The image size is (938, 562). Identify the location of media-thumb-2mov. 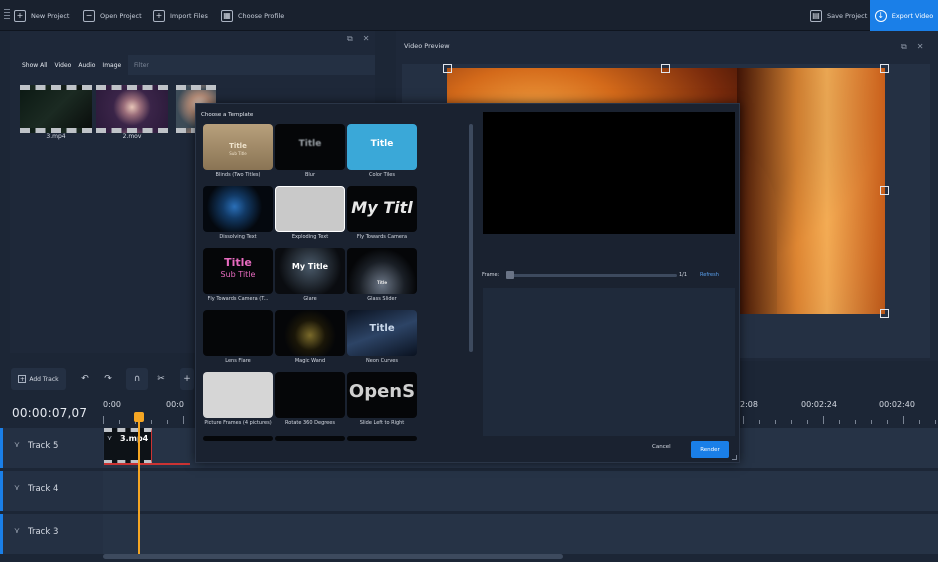
(132, 109).